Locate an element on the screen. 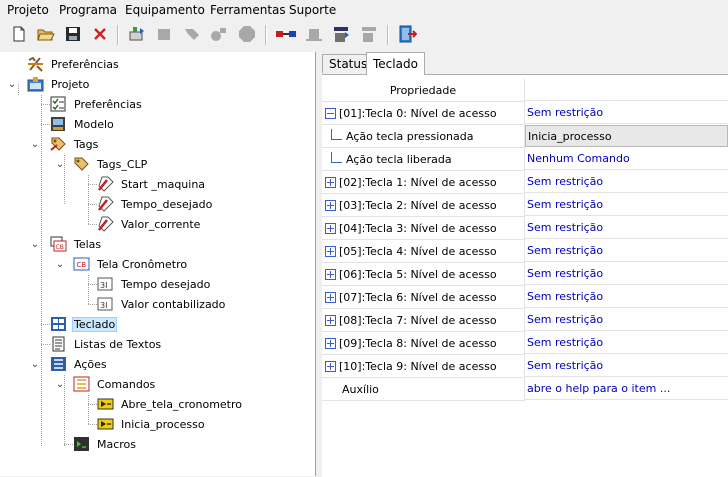 This screenshot has height=477, width=728. tree-item-start-maquina: Start _maquina is located at coordinates (152, 184).